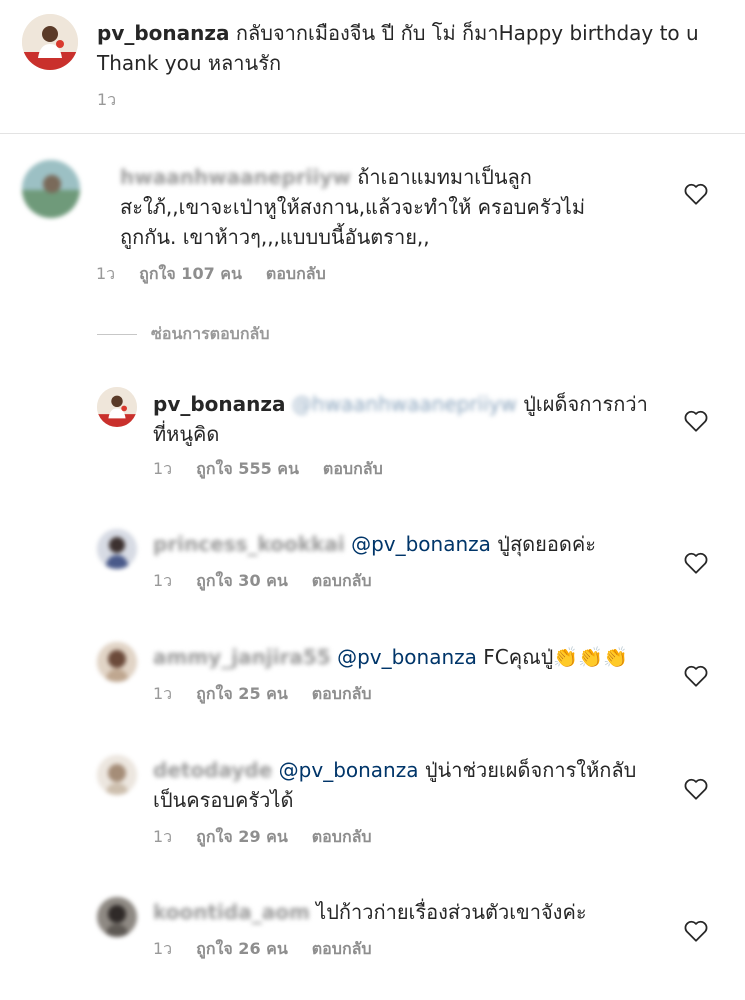  I want to click on hide-replies-label: ซ่อนการตอบกลับ, so click(210, 333).